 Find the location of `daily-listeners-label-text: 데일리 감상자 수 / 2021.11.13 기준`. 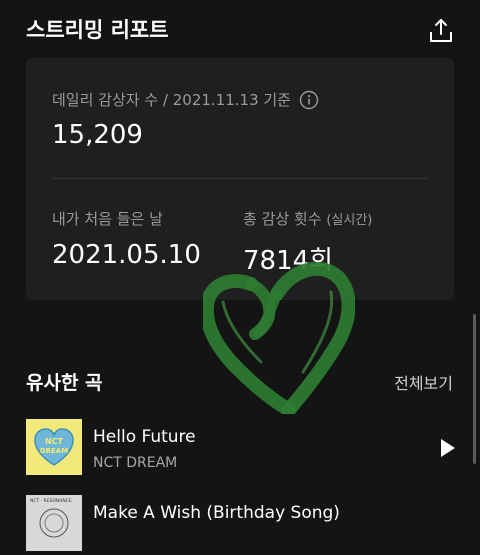

daily-listeners-label-text: 데일리 감상자 수 / 2021.11.13 기준 is located at coordinates (171, 100).